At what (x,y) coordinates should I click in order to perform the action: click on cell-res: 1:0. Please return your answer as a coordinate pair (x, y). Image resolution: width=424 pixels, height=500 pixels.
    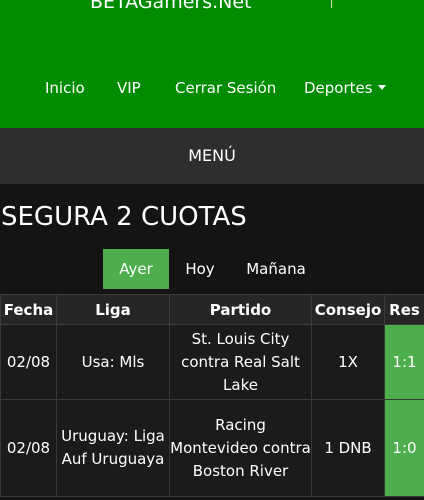
    Looking at the image, I should click on (404, 448).